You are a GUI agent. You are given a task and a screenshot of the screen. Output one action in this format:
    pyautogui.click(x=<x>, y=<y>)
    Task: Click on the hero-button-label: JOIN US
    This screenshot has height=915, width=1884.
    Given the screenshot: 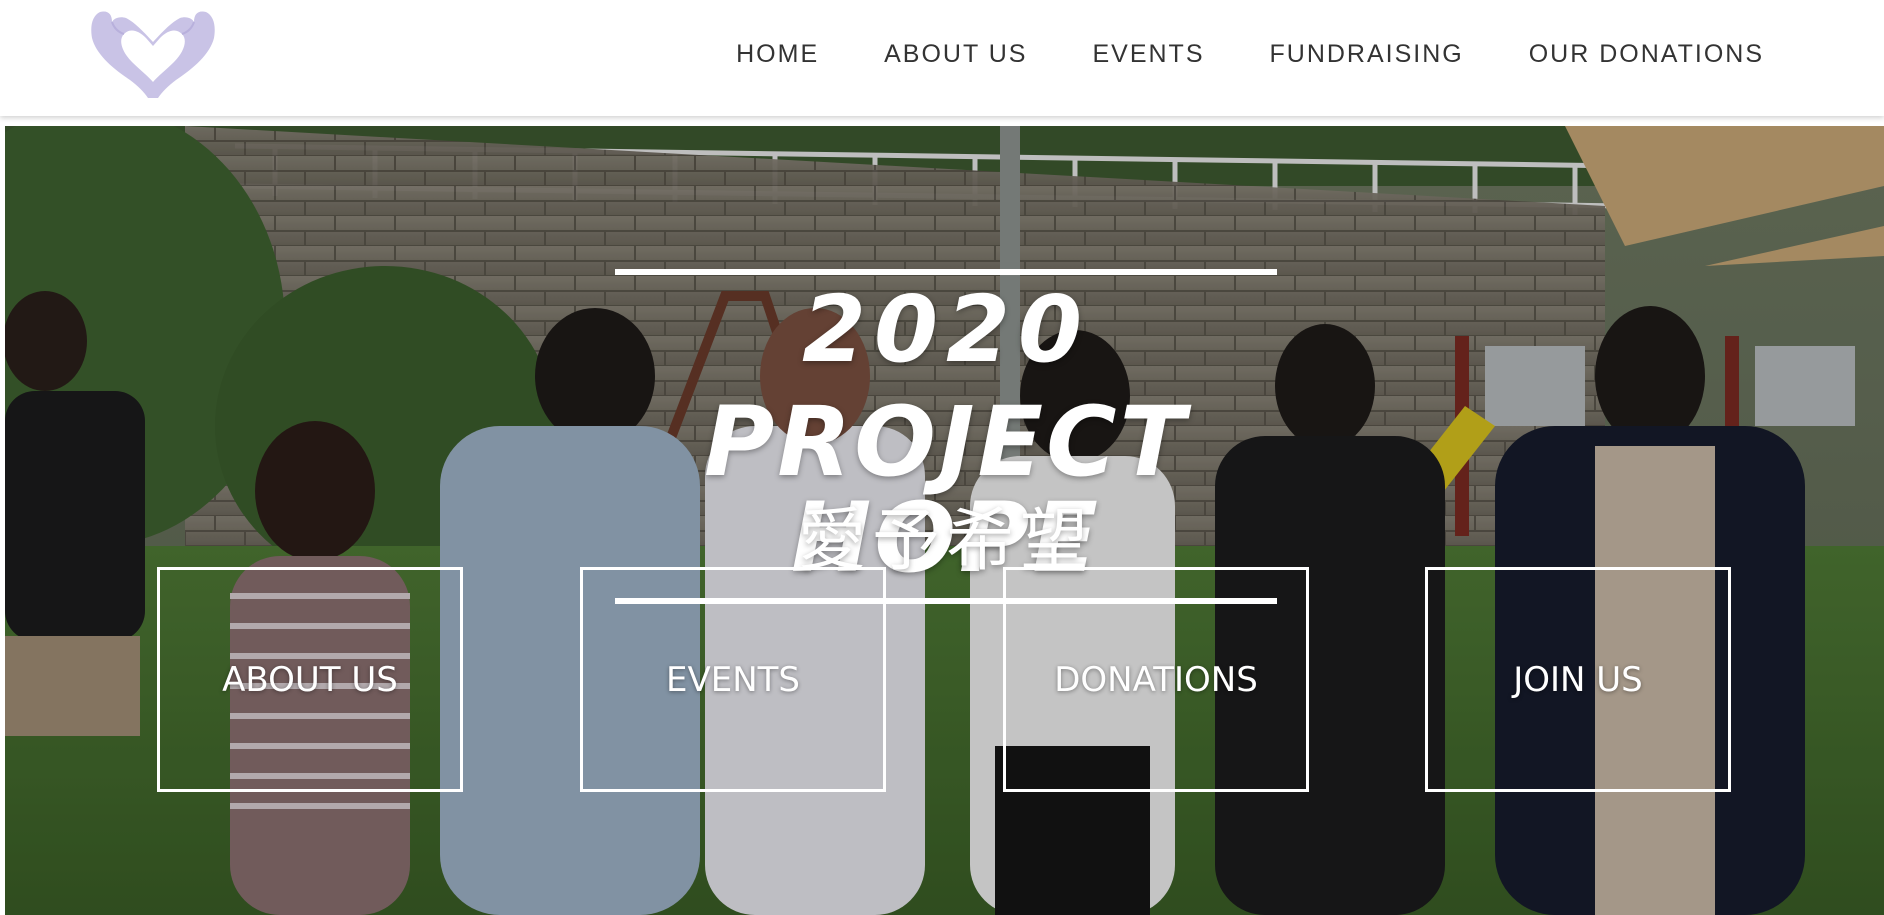 What is the action you would take?
    pyautogui.click(x=1578, y=679)
    